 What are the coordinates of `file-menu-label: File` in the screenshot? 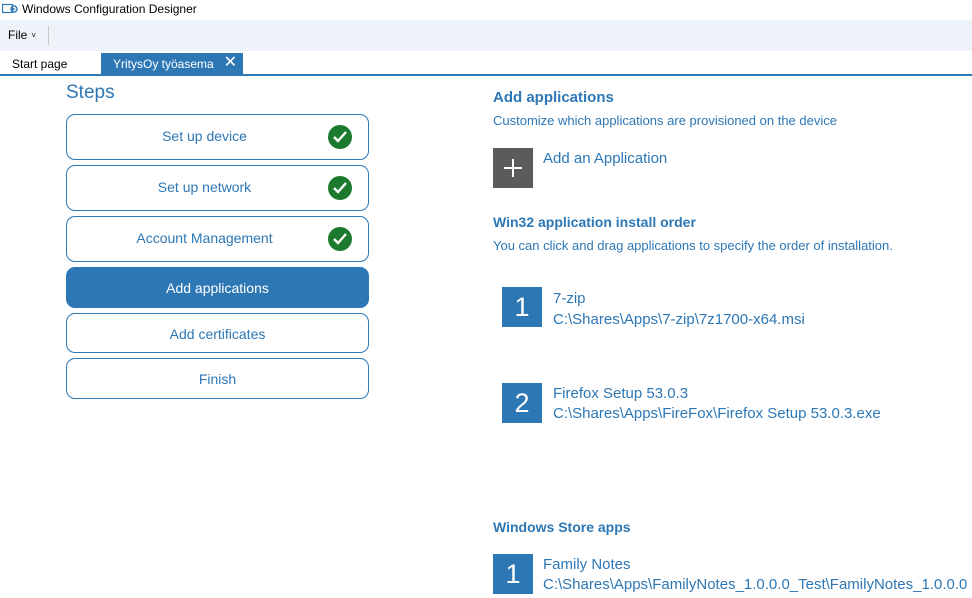 It's located at (18, 35).